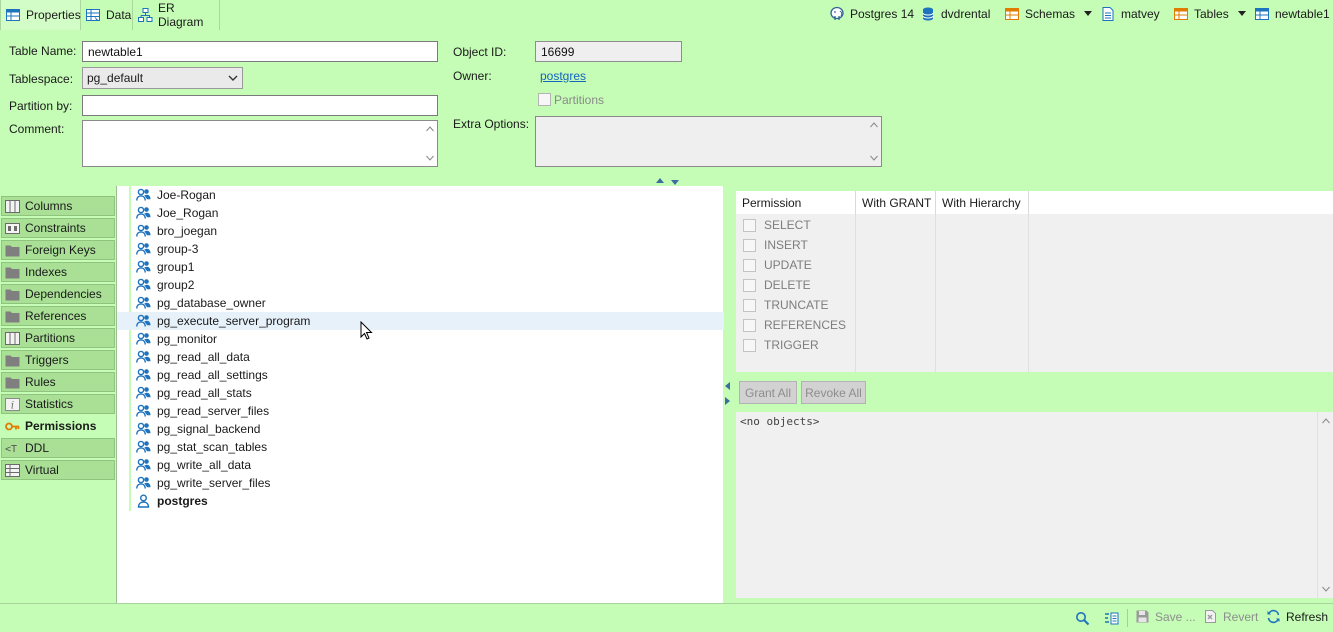 The width and height of the screenshot is (1333, 632). I want to click on tab-properties: Properties, so click(40, 15).